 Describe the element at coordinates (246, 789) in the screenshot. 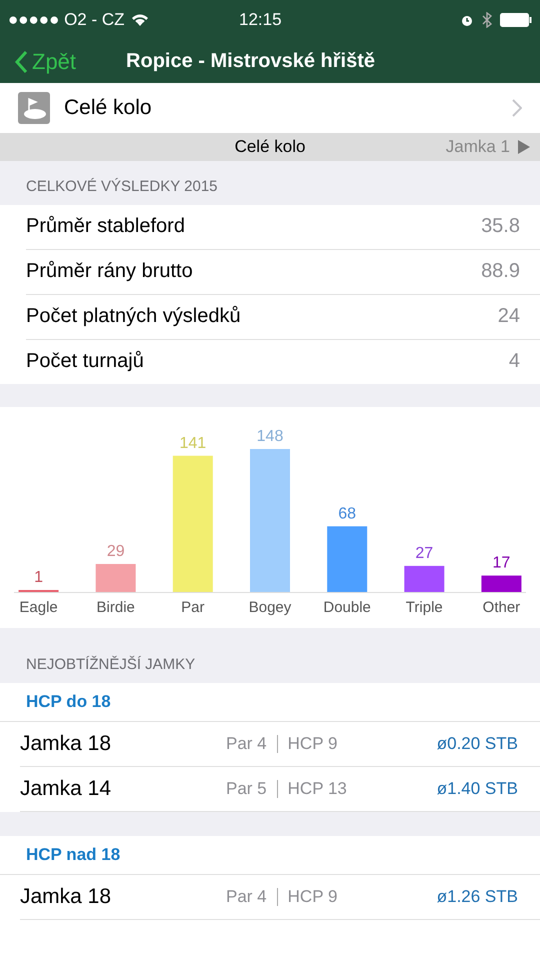

I see `par-label: Par 5` at that location.